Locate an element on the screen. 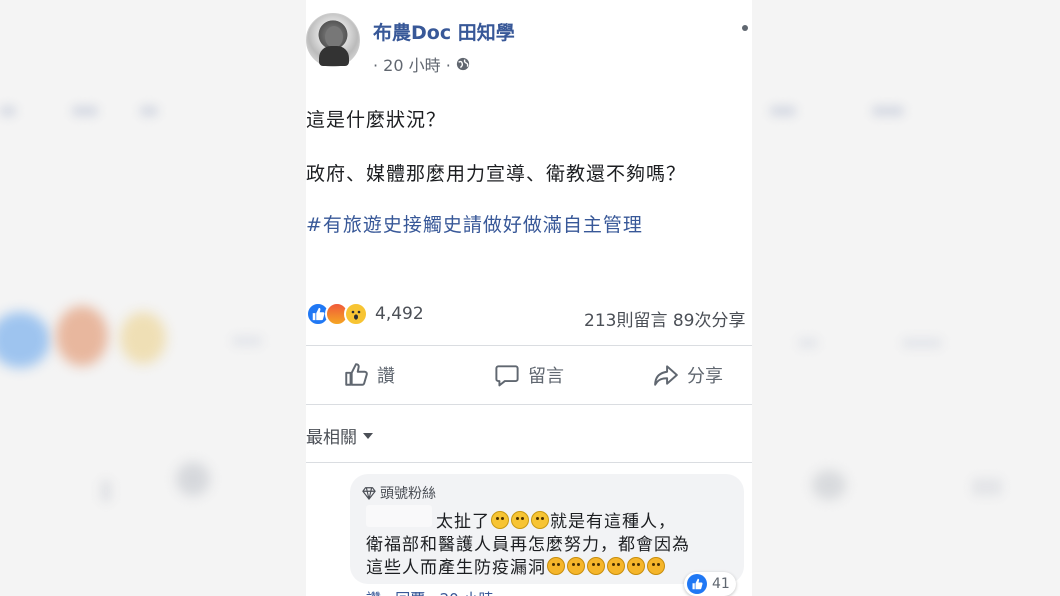 This screenshot has height=596, width=1060. share-button: 分享 is located at coordinates (688, 375).